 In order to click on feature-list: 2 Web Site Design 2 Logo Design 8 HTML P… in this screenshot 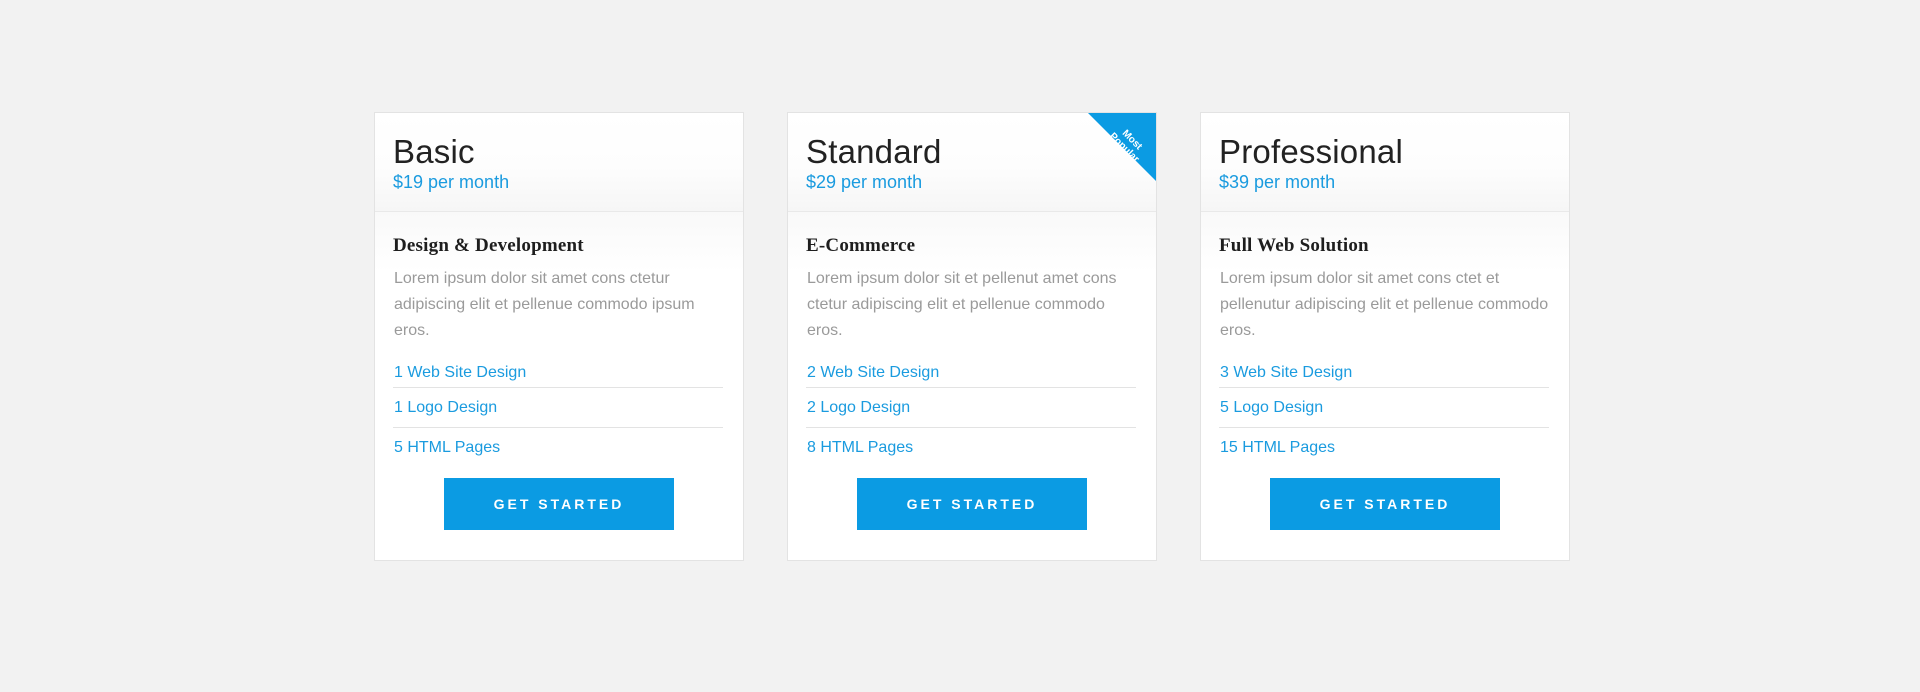, I will do `click(971, 413)`.